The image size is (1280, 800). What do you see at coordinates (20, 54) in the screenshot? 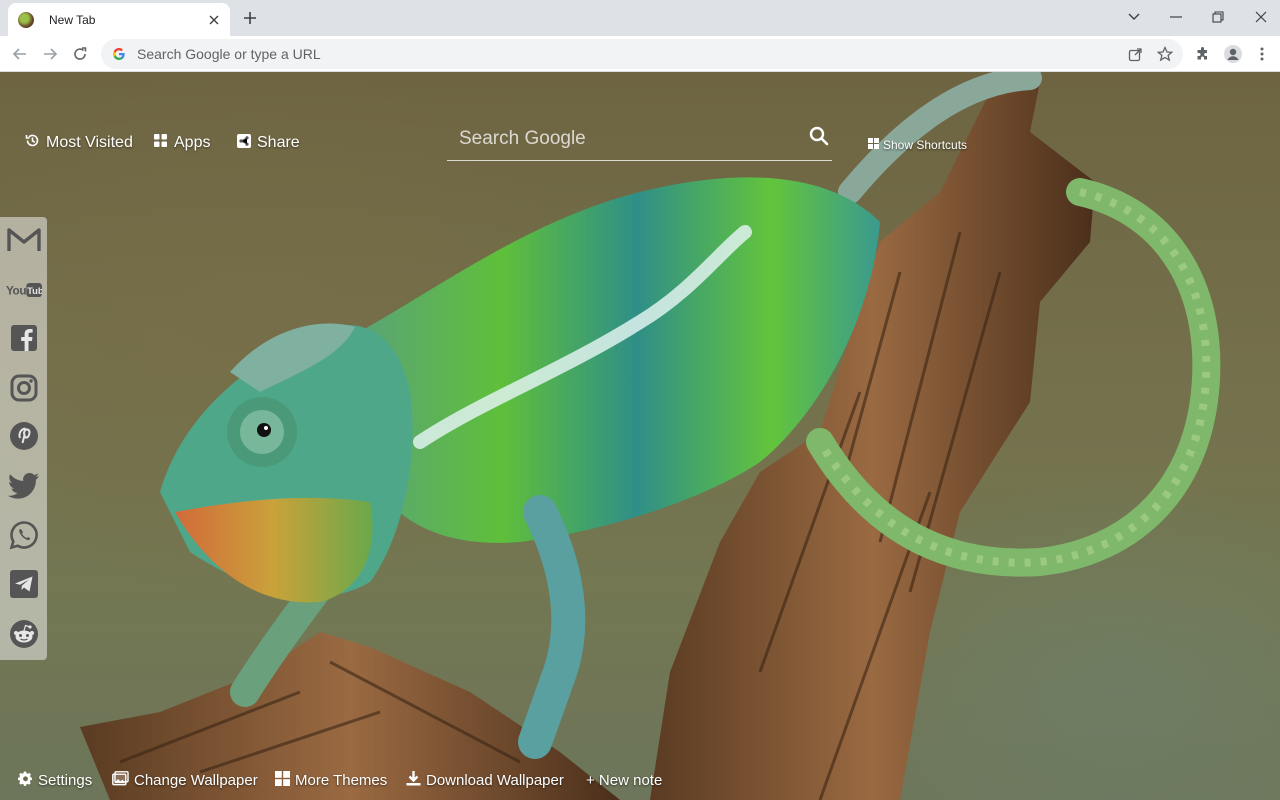
I see `back-icon` at bounding box center [20, 54].